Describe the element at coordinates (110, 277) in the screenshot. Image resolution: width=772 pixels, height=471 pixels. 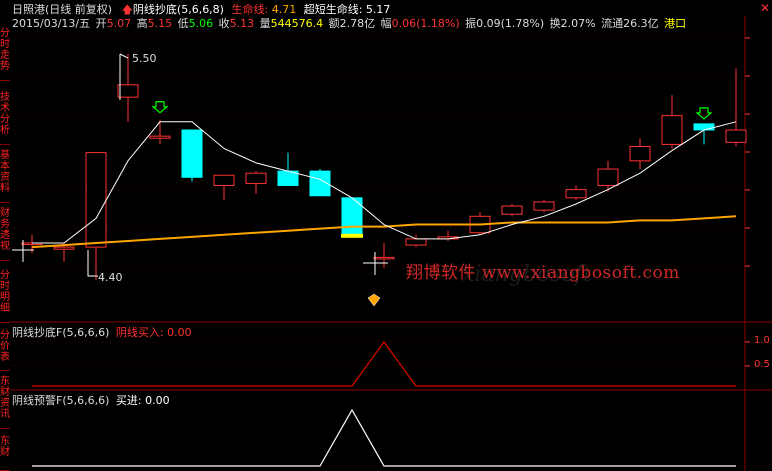
I see `low-mark-label: 4.40` at that location.